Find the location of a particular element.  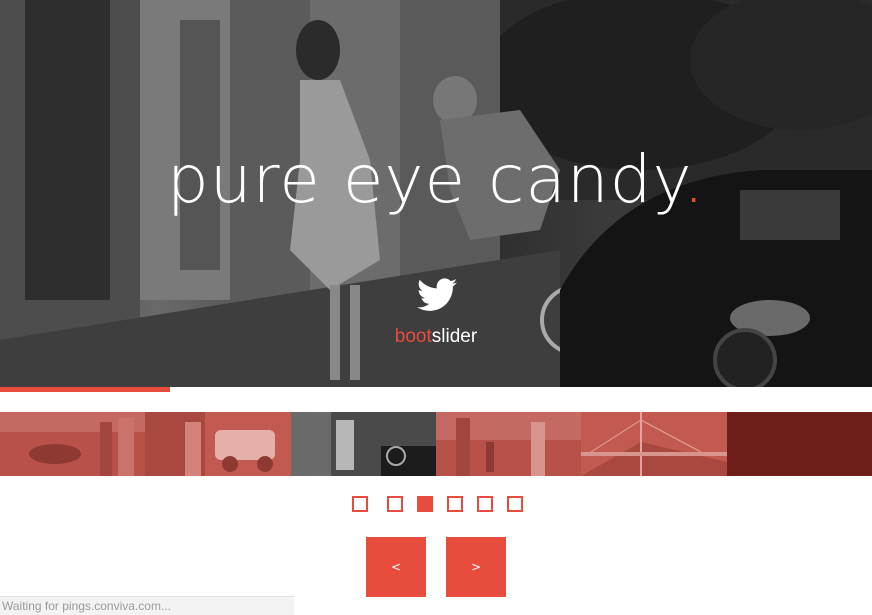

thumbnail-strip is located at coordinates (436, 444).